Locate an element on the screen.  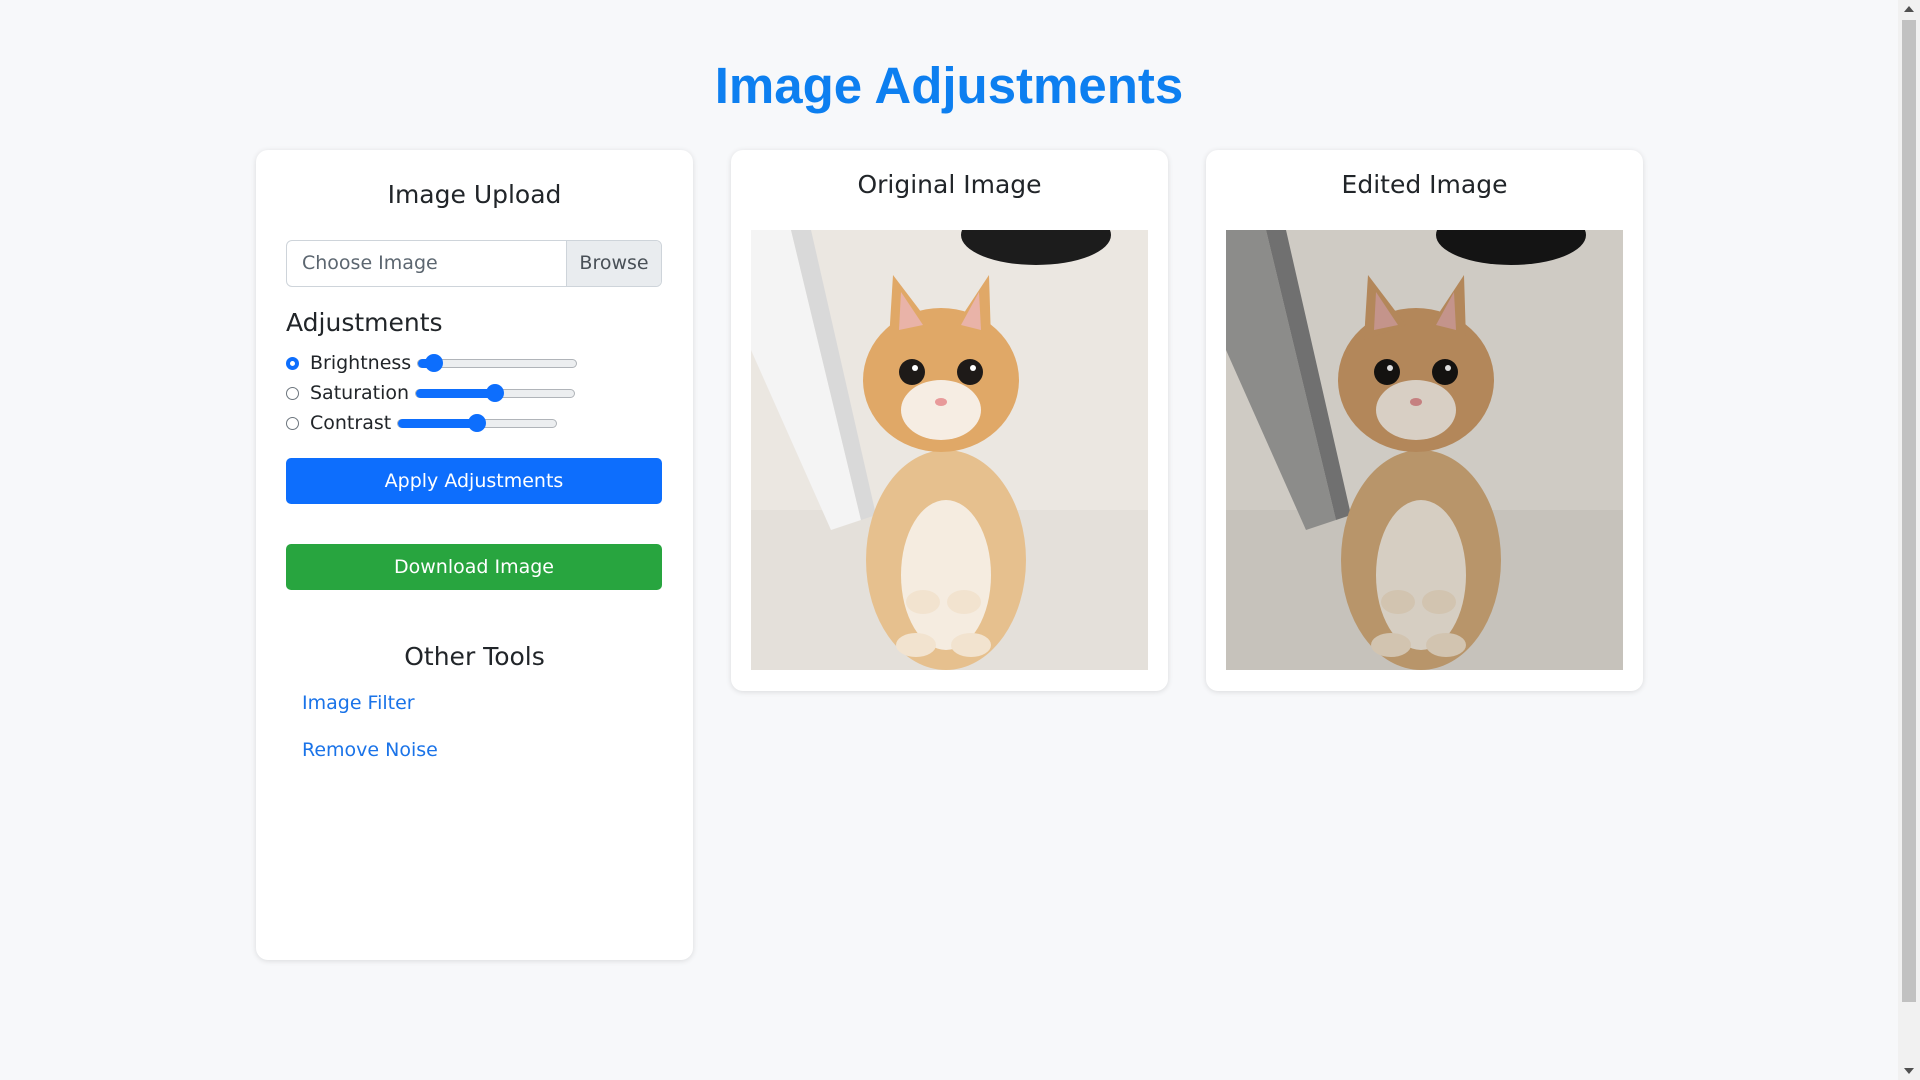
page-title: Image Adjustments is located at coordinates (949, 85).